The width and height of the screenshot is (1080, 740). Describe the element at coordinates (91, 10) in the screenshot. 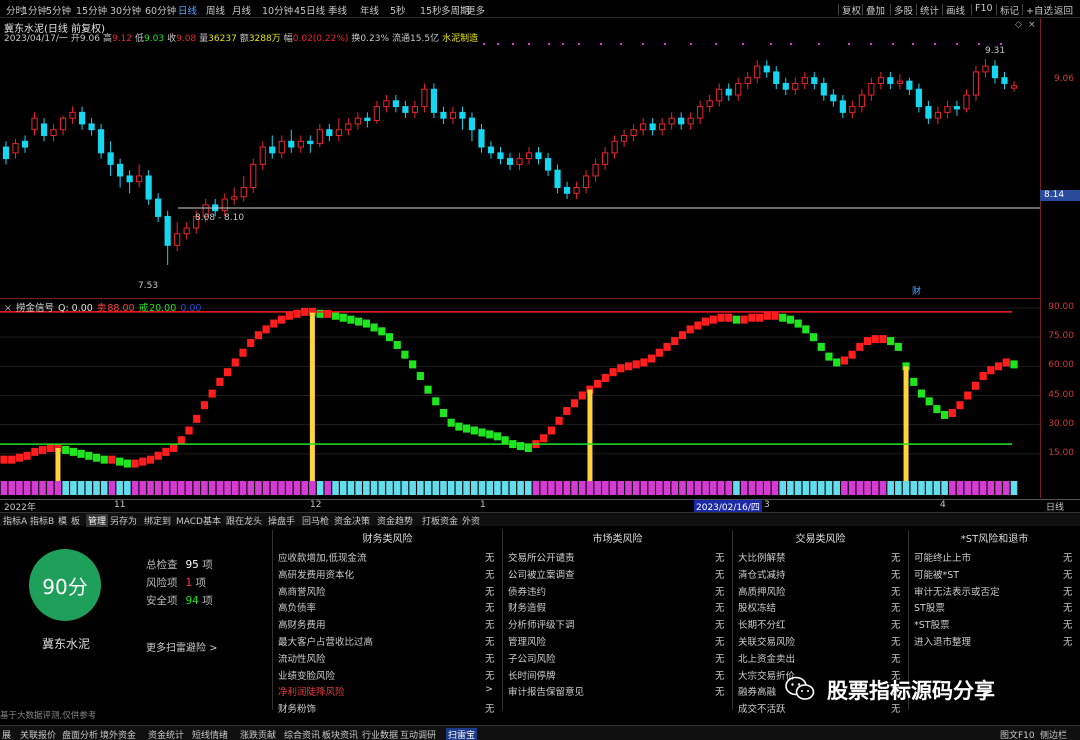

I see `period-tab: 15分钟` at that location.